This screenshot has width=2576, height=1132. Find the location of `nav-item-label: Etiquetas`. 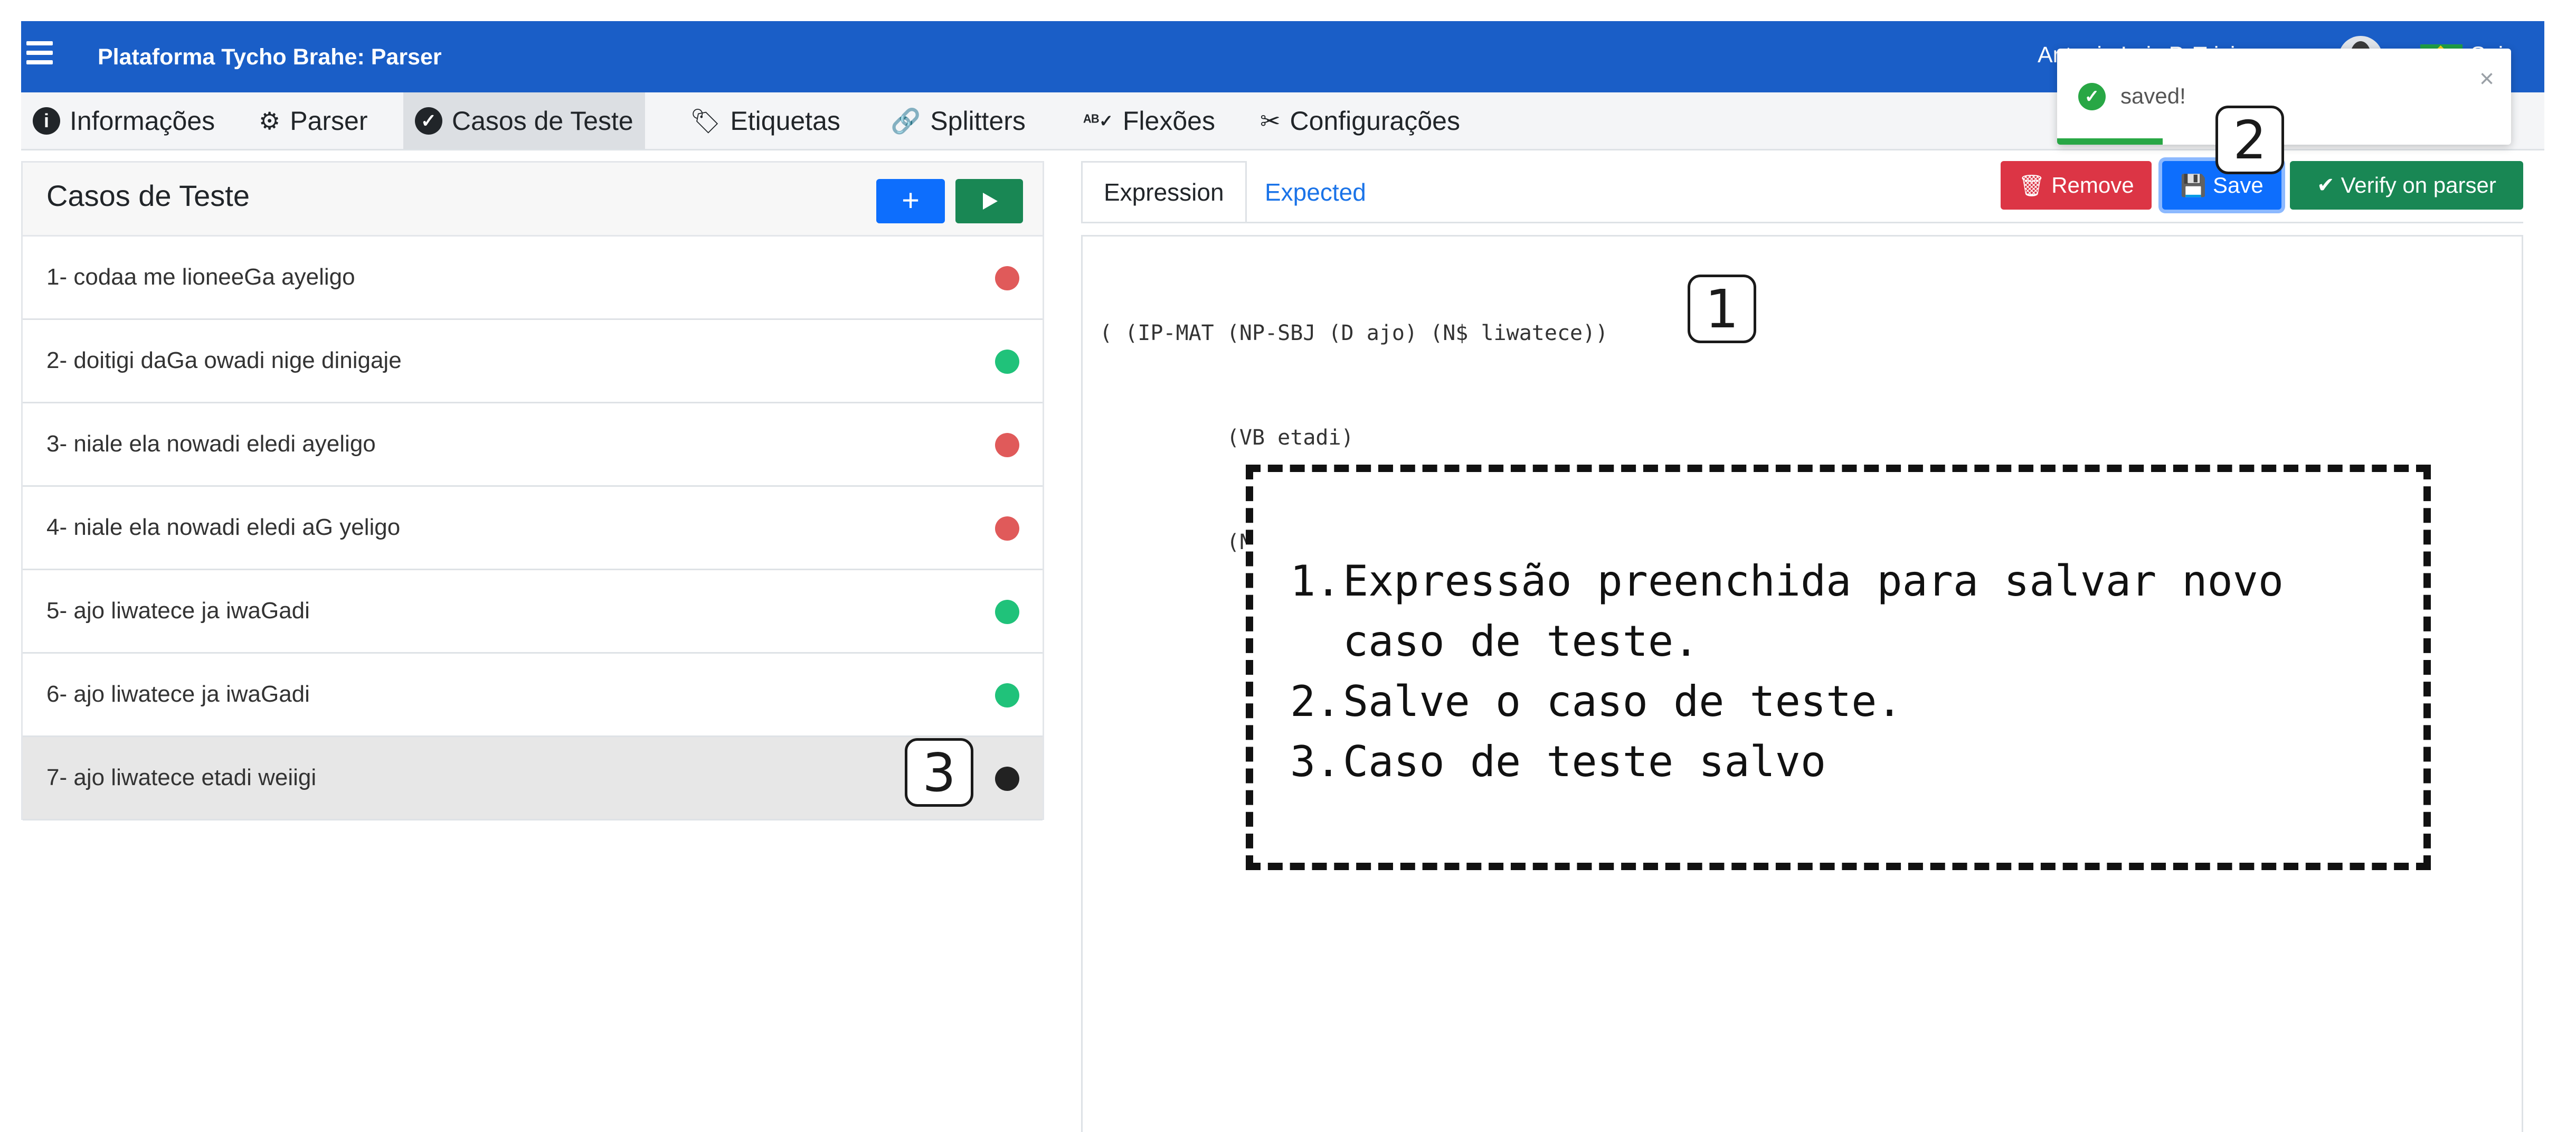

nav-item-label: Etiquetas is located at coordinates (785, 121).